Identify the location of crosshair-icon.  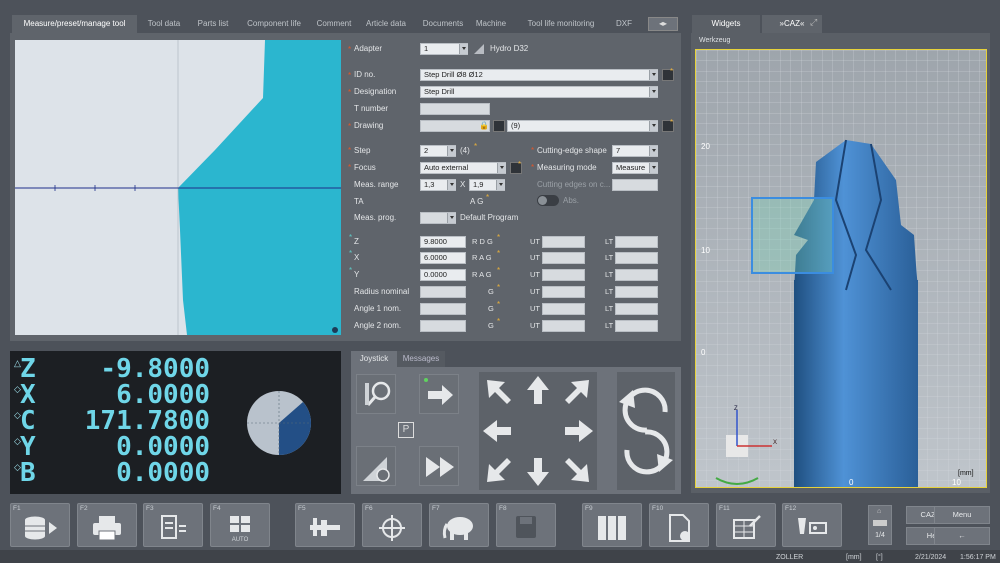
(392, 530).